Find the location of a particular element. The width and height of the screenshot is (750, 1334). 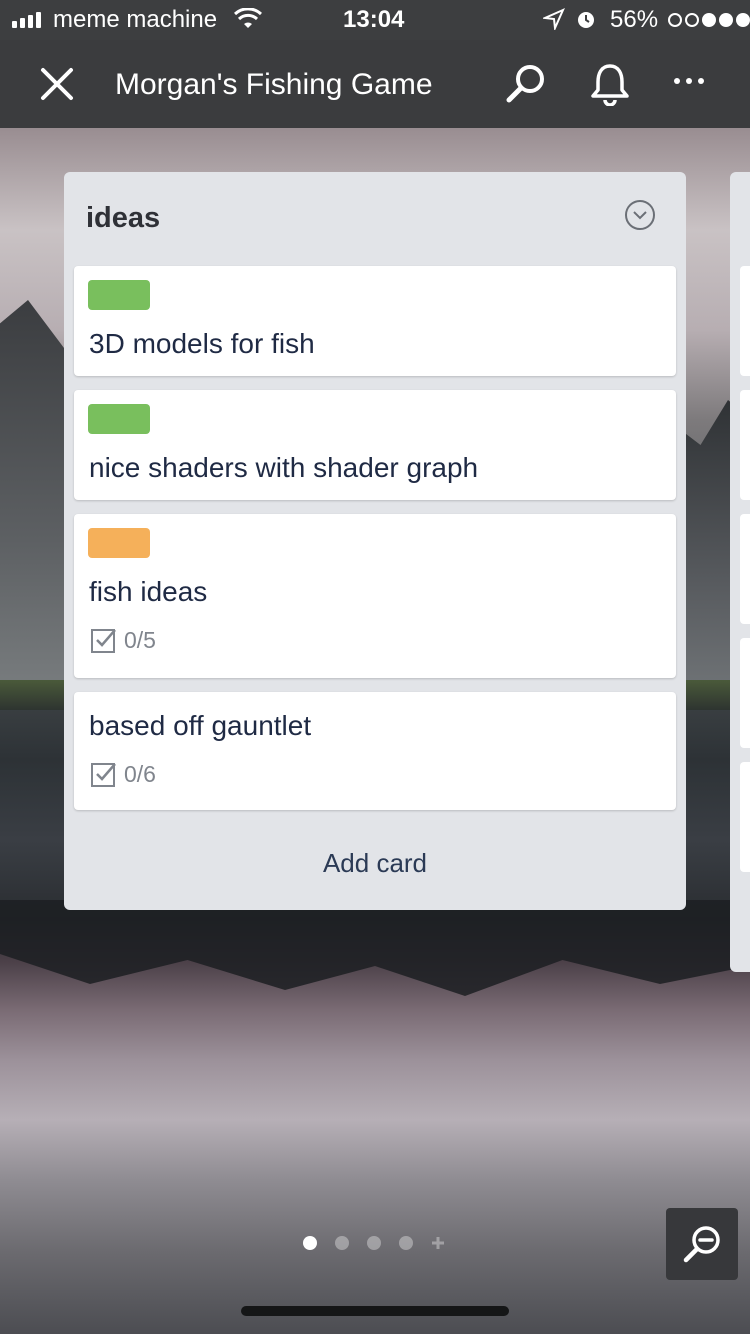

checklist-badge: 0/5 is located at coordinates (123, 640).